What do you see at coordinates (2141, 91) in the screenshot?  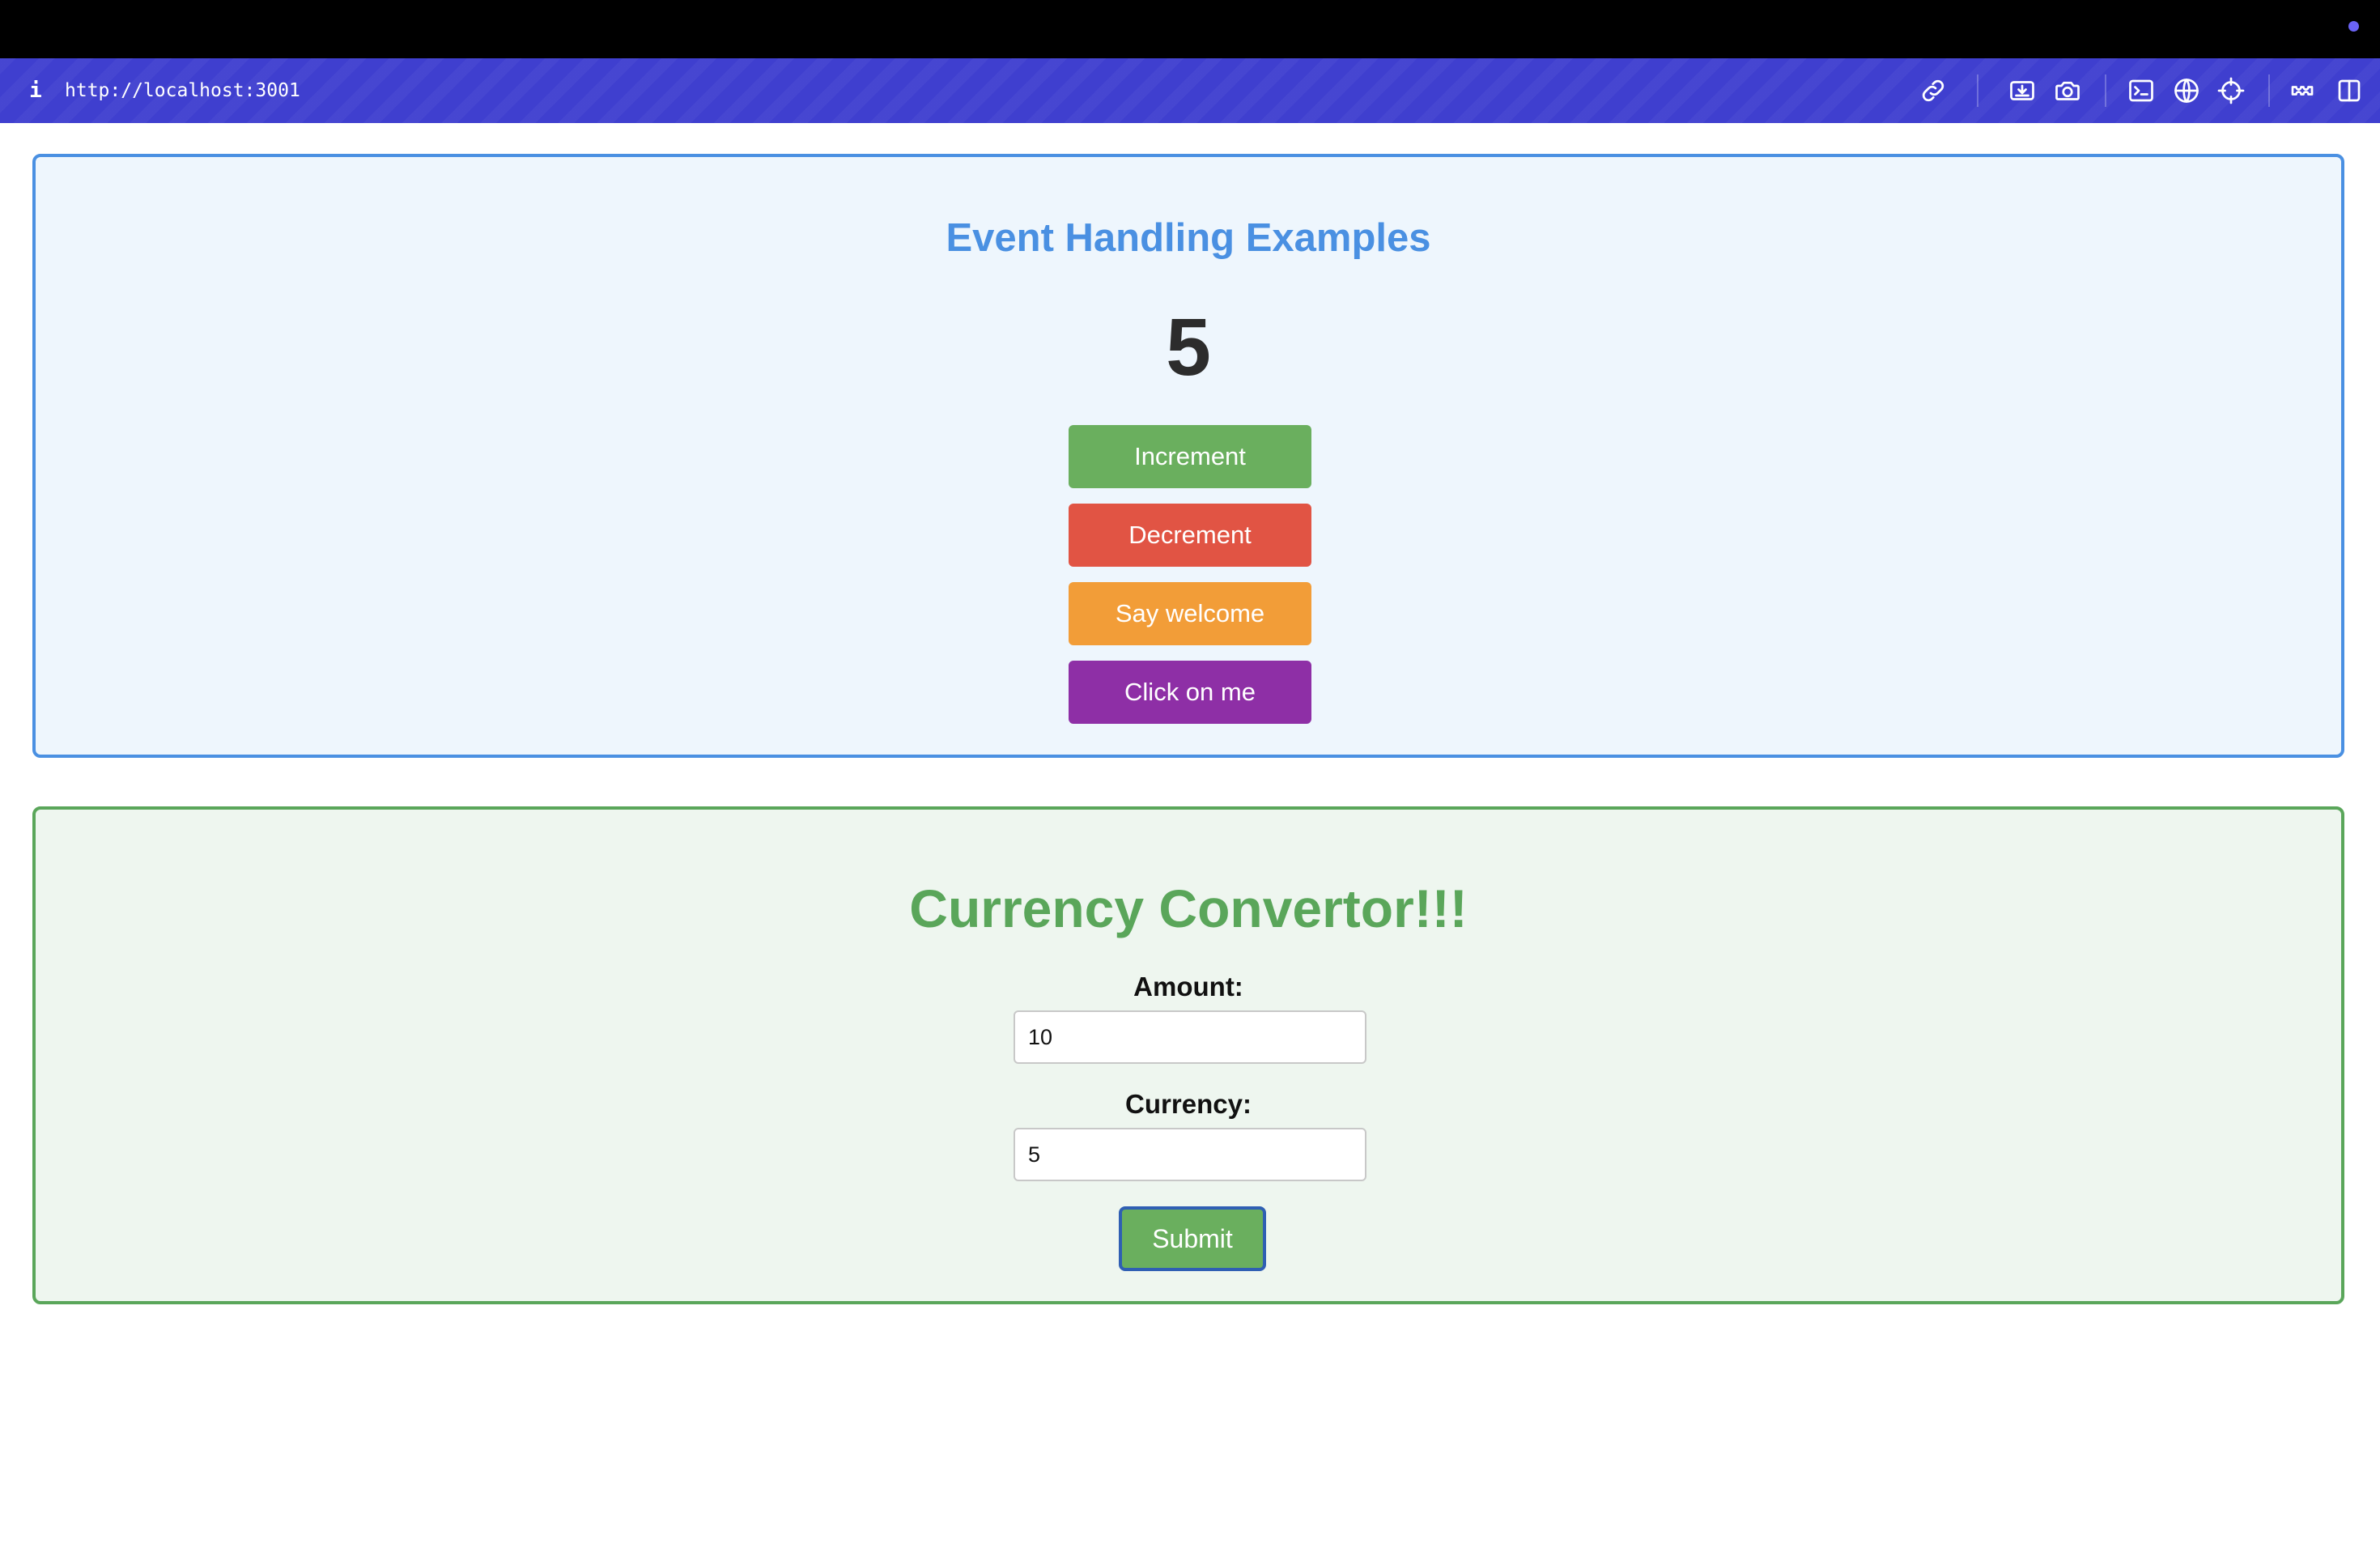 I see `terminal-icon` at bounding box center [2141, 91].